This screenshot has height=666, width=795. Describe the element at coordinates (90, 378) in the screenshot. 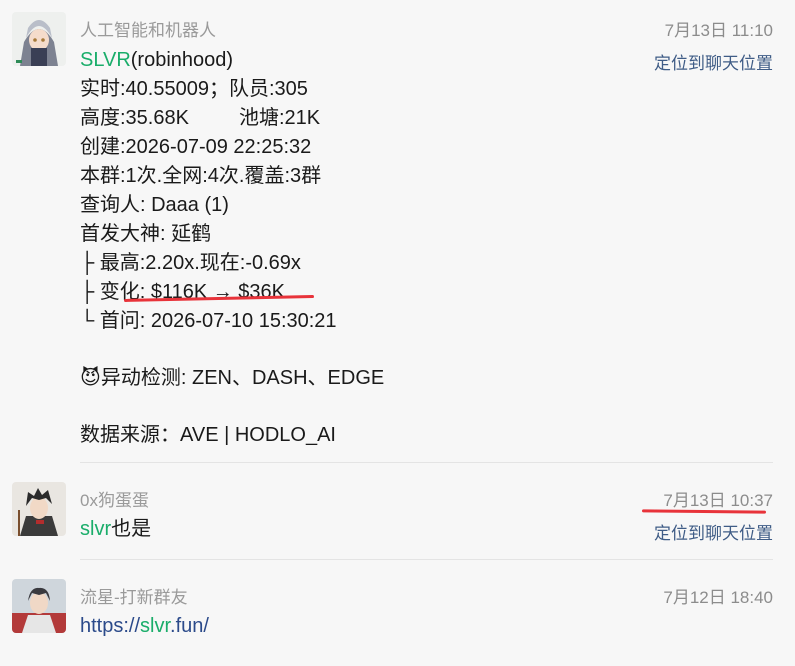

I see `devil-emoji-icon: 😈` at that location.